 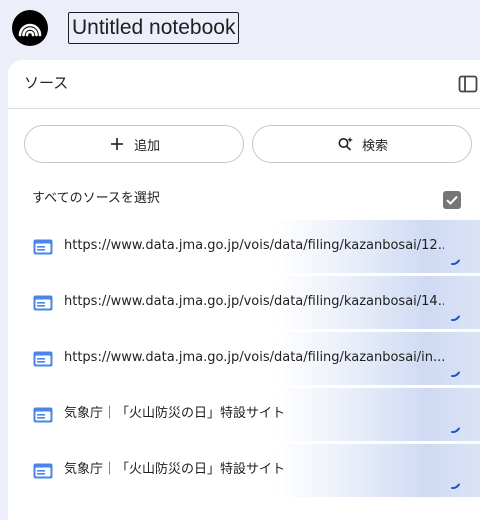 What do you see at coordinates (345, 144) in the screenshot?
I see `search-sparkle-icon` at bounding box center [345, 144].